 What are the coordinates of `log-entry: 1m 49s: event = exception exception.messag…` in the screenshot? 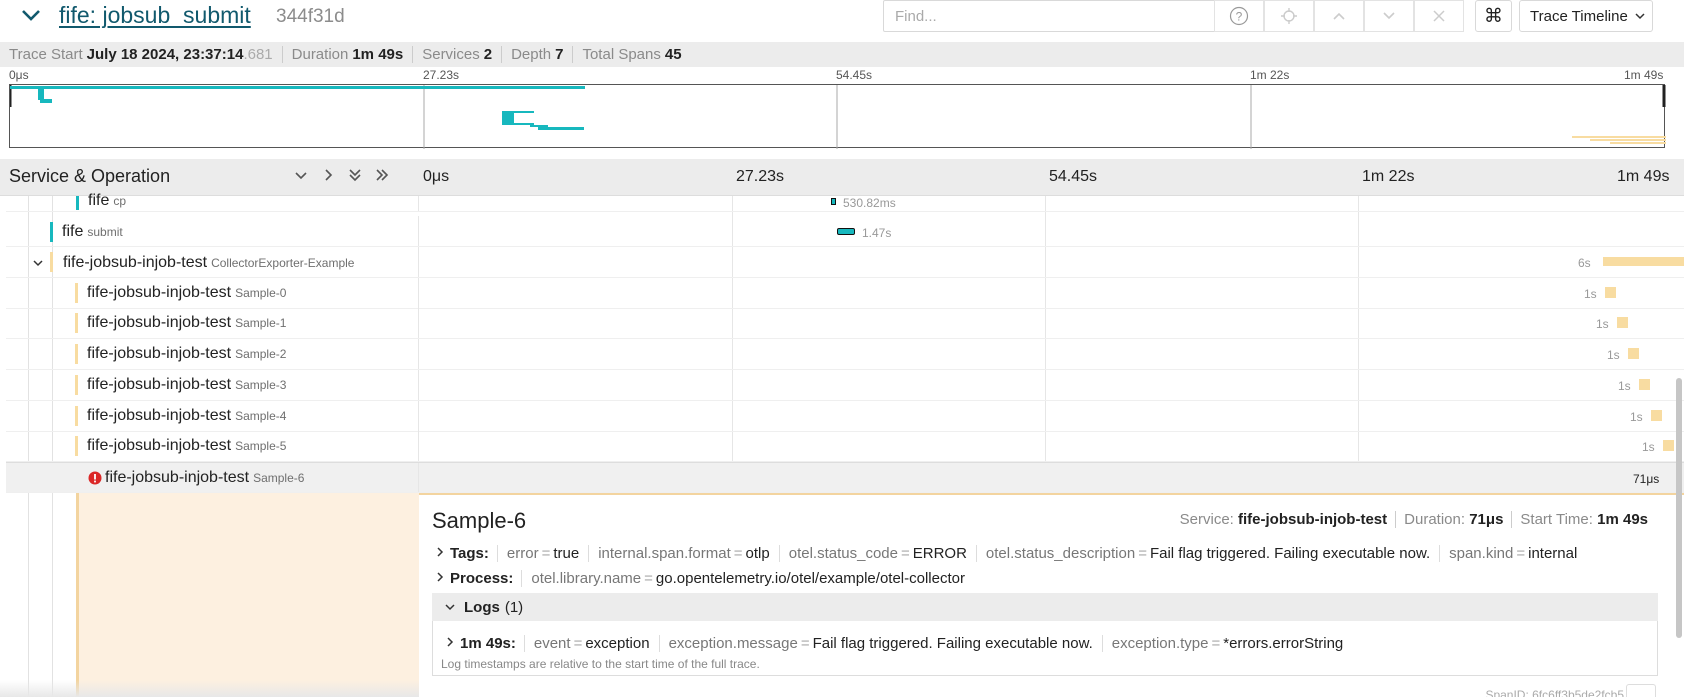 It's located at (898, 643).